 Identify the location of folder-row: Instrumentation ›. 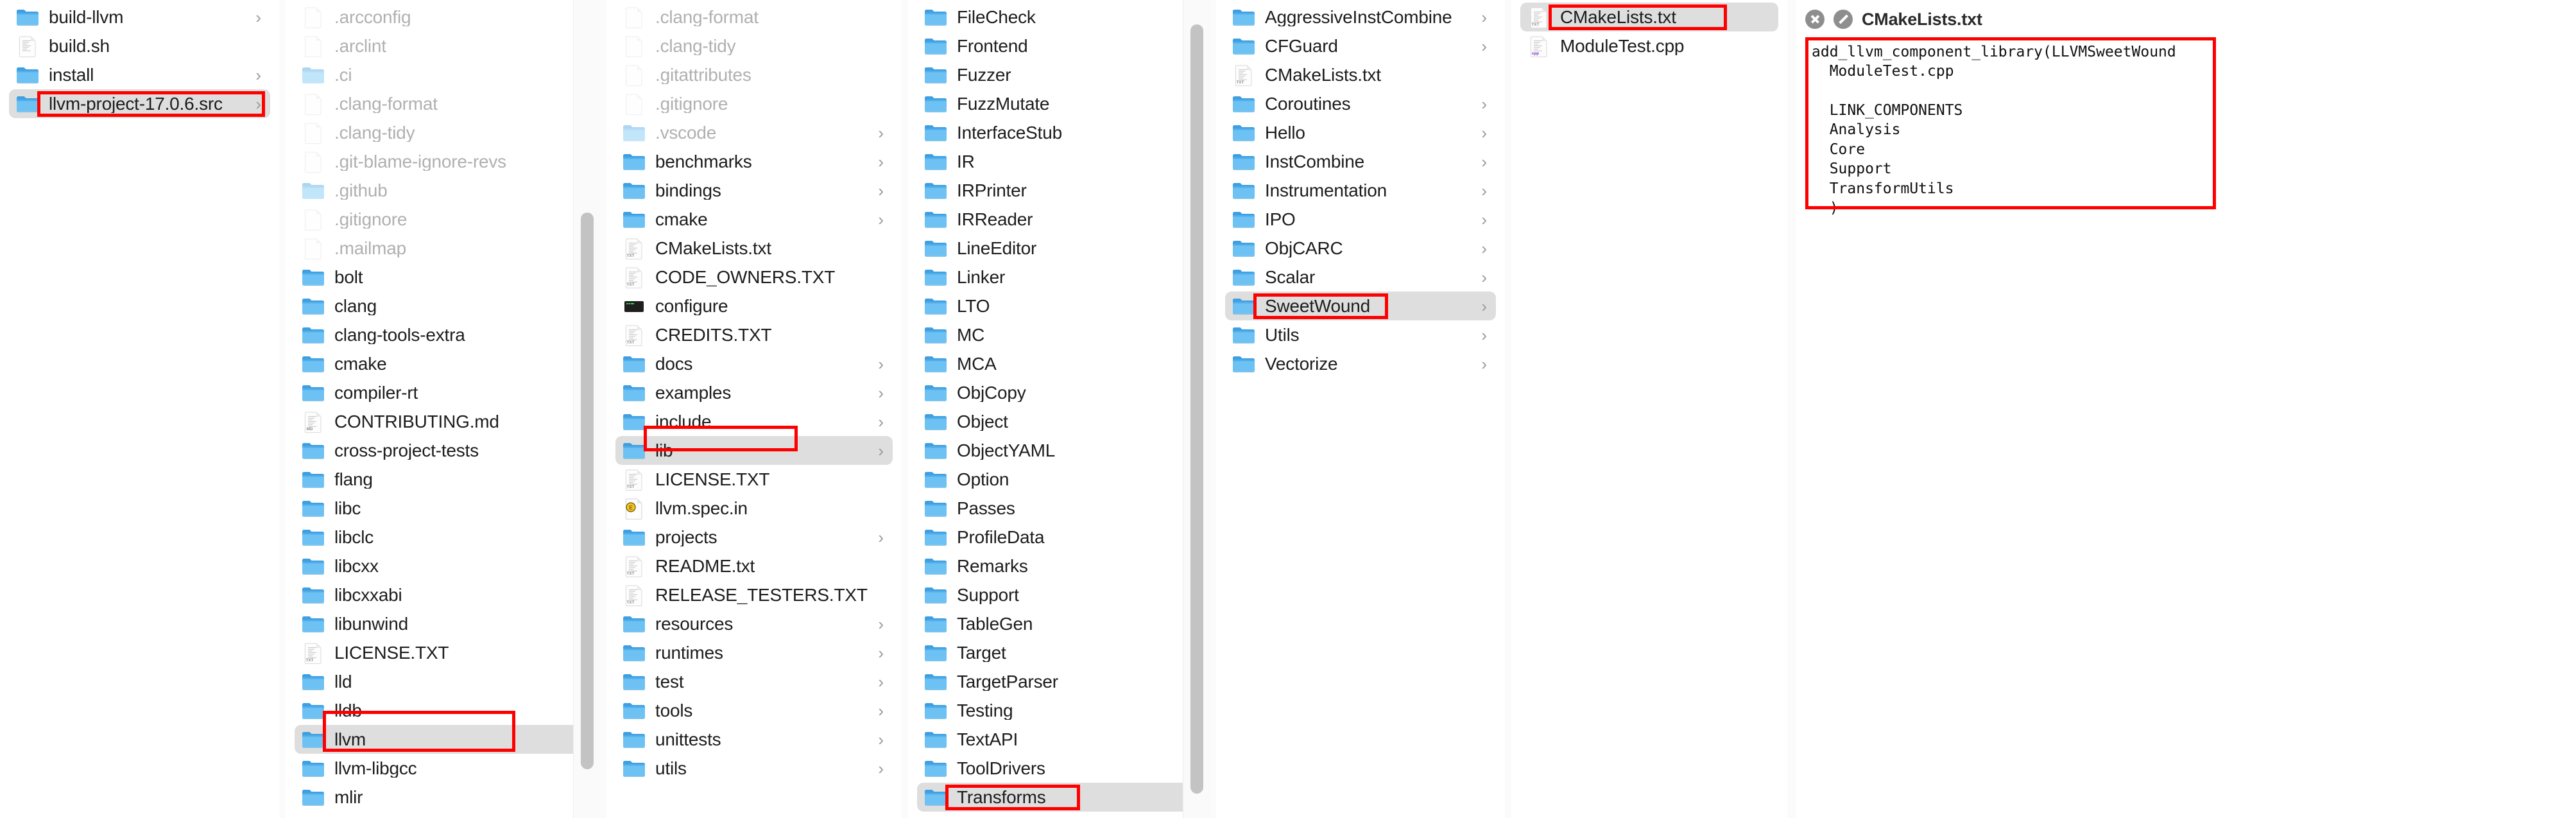
(1360, 190).